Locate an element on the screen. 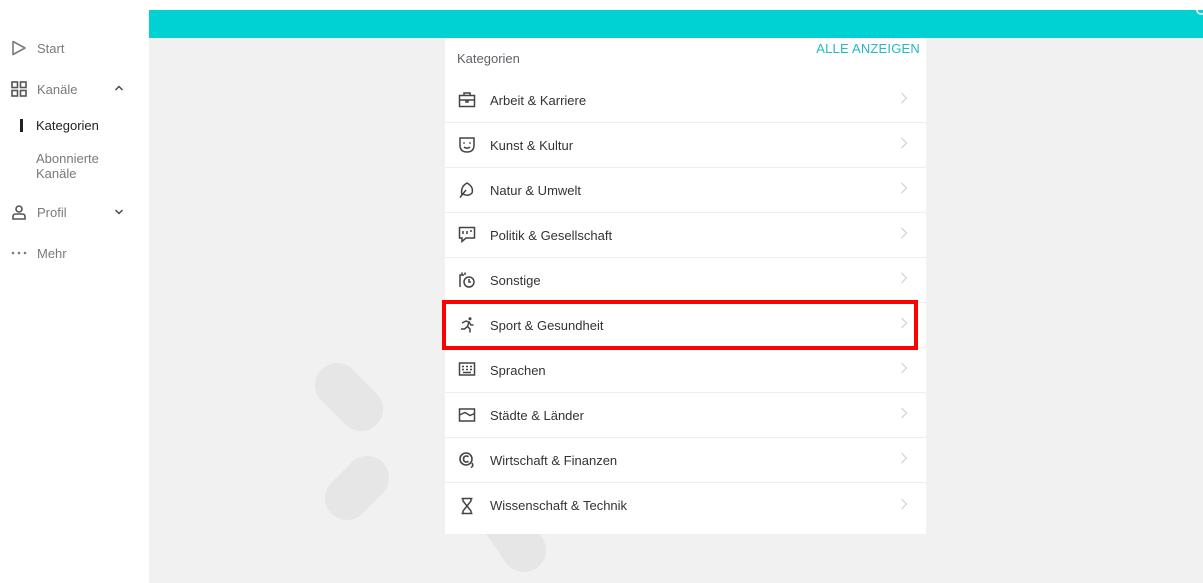  category-label: Sonstige is located at coordinates (515, 280).